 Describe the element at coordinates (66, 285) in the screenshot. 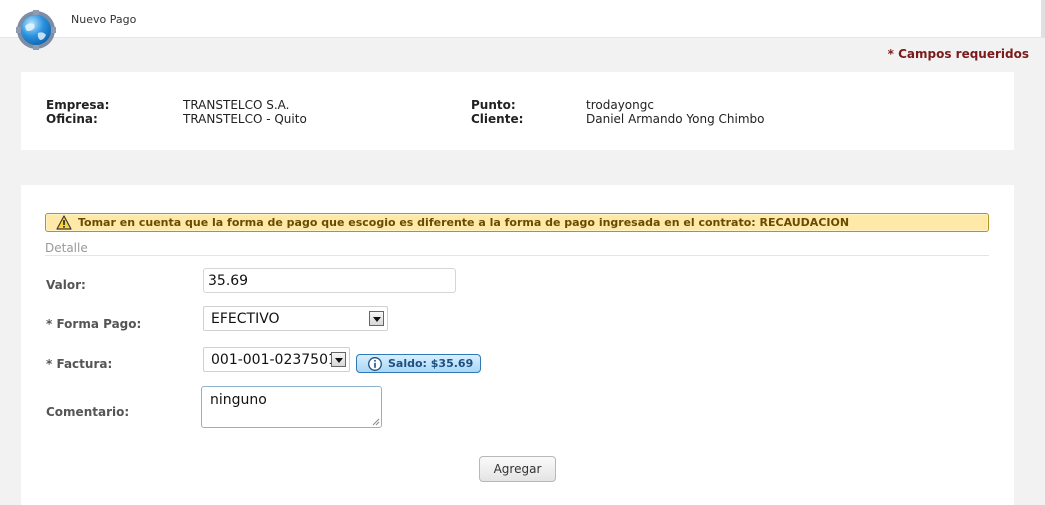

I see `valor-label: Valor:` at that location.